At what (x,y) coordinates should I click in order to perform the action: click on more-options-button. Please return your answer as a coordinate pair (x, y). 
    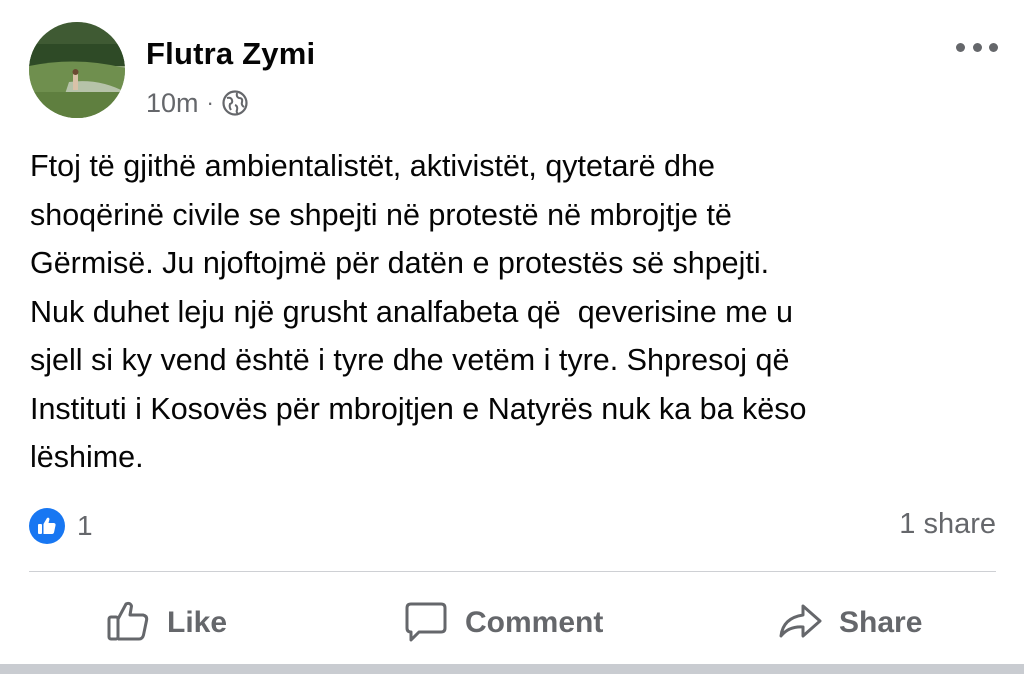
    Looking at the image, I should click on (977, 47).